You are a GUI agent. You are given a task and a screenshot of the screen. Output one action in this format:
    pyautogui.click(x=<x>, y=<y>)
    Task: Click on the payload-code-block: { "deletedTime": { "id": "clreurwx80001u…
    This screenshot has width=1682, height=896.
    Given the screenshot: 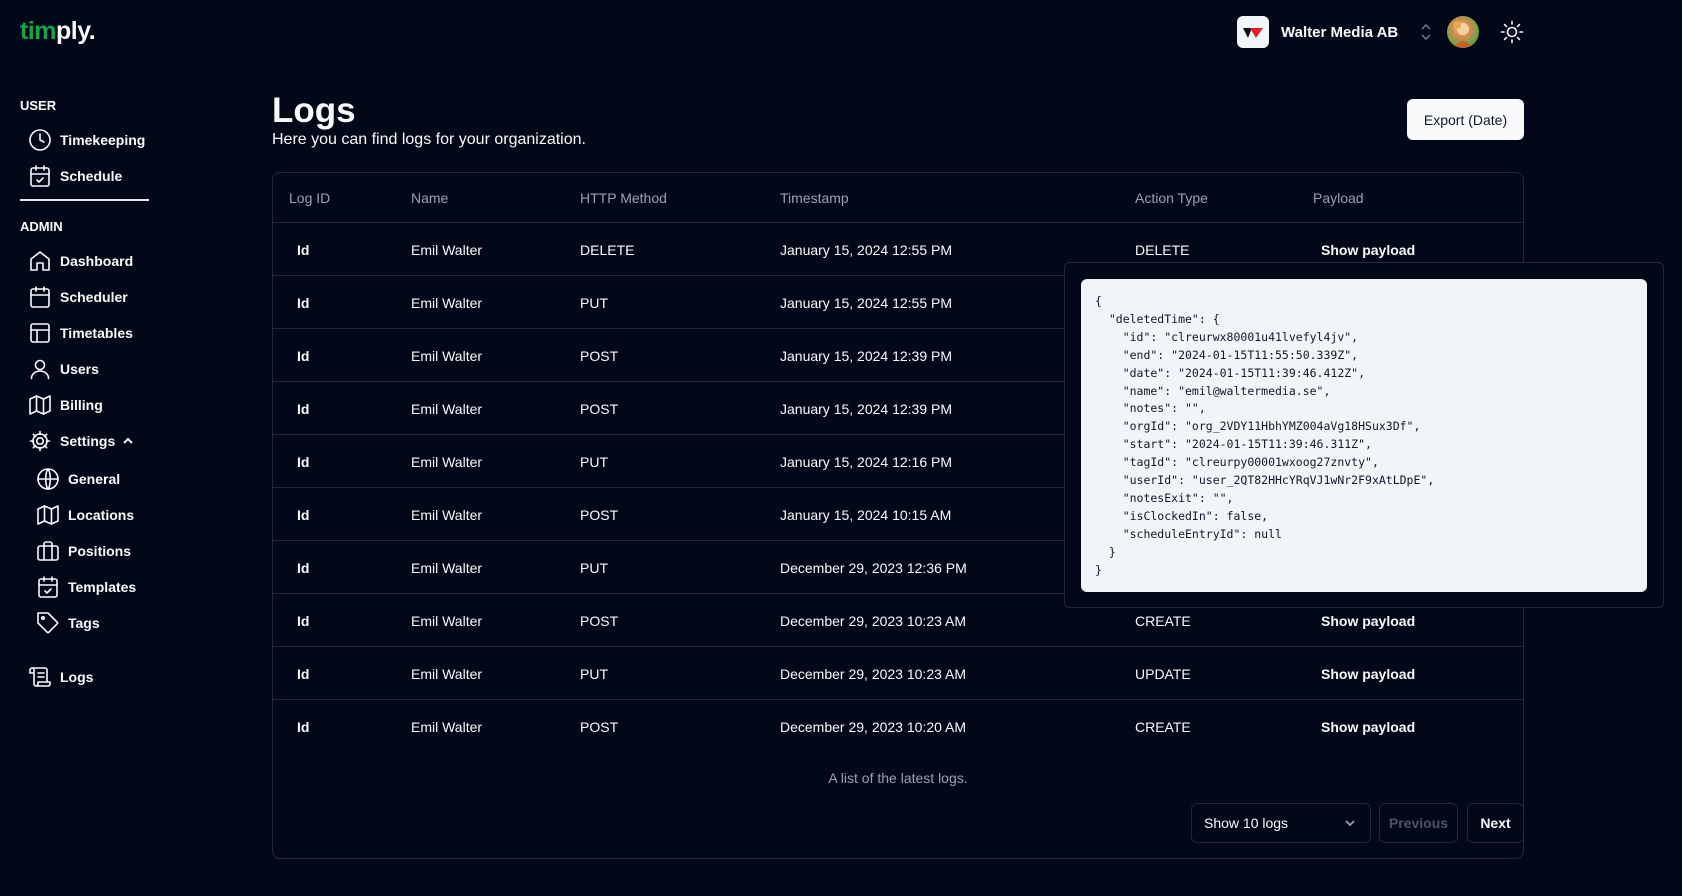 What is the action you would take?
    pyautogui.click(x=1364, y=435)
    